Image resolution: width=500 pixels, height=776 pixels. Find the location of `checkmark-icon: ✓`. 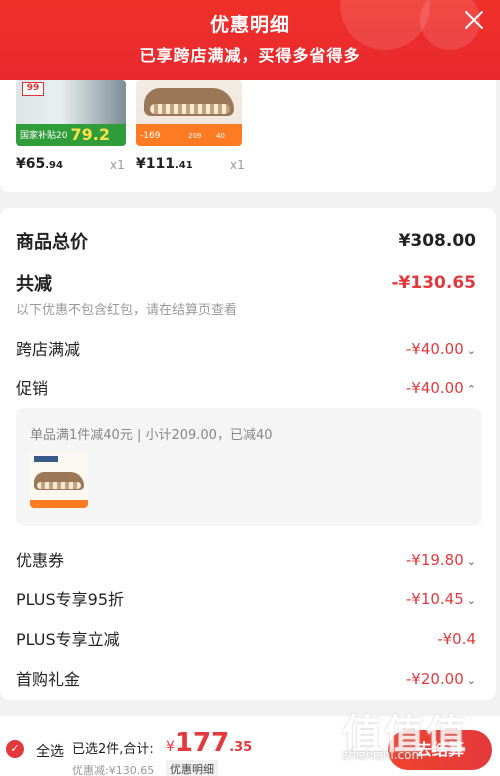

checkmark-icon: ✓ is located at coordinates (15, 749).